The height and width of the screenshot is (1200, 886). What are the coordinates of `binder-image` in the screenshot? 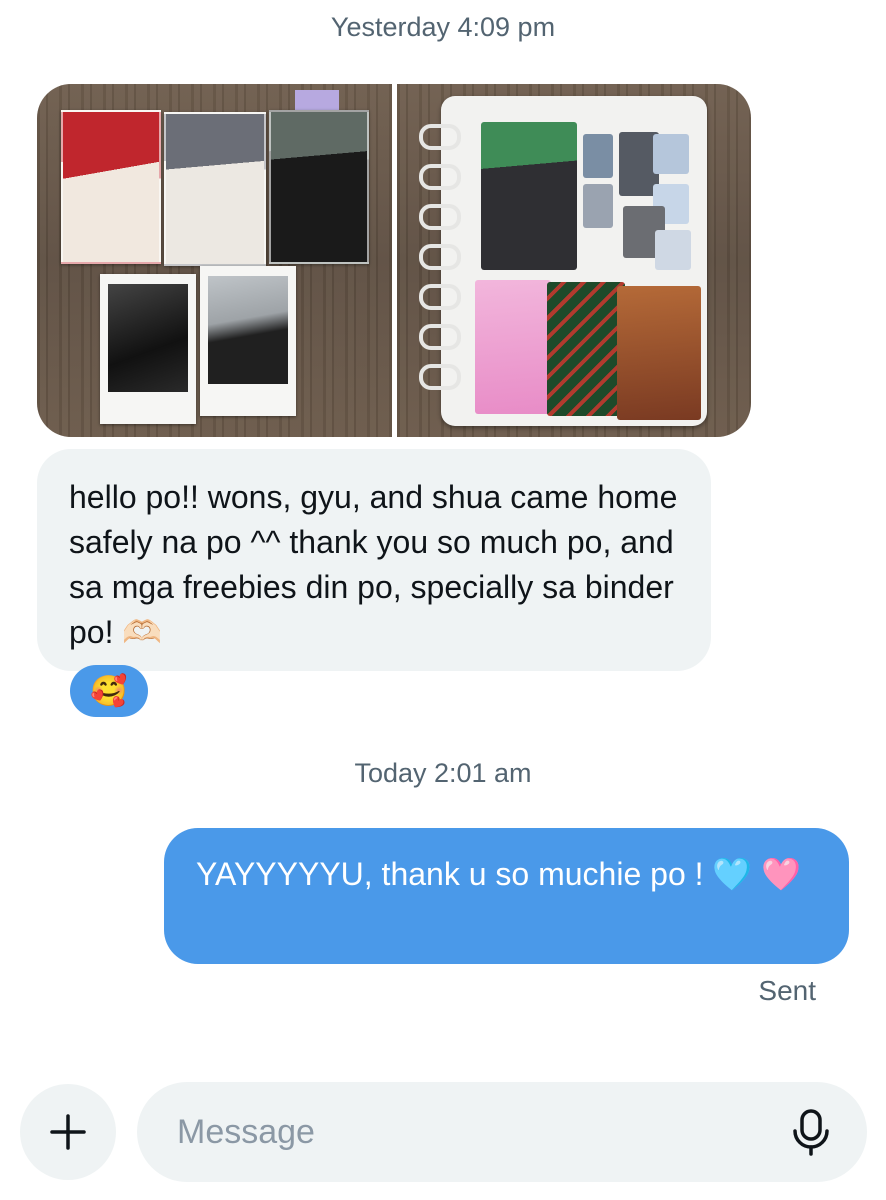 It's located at (573, 260).